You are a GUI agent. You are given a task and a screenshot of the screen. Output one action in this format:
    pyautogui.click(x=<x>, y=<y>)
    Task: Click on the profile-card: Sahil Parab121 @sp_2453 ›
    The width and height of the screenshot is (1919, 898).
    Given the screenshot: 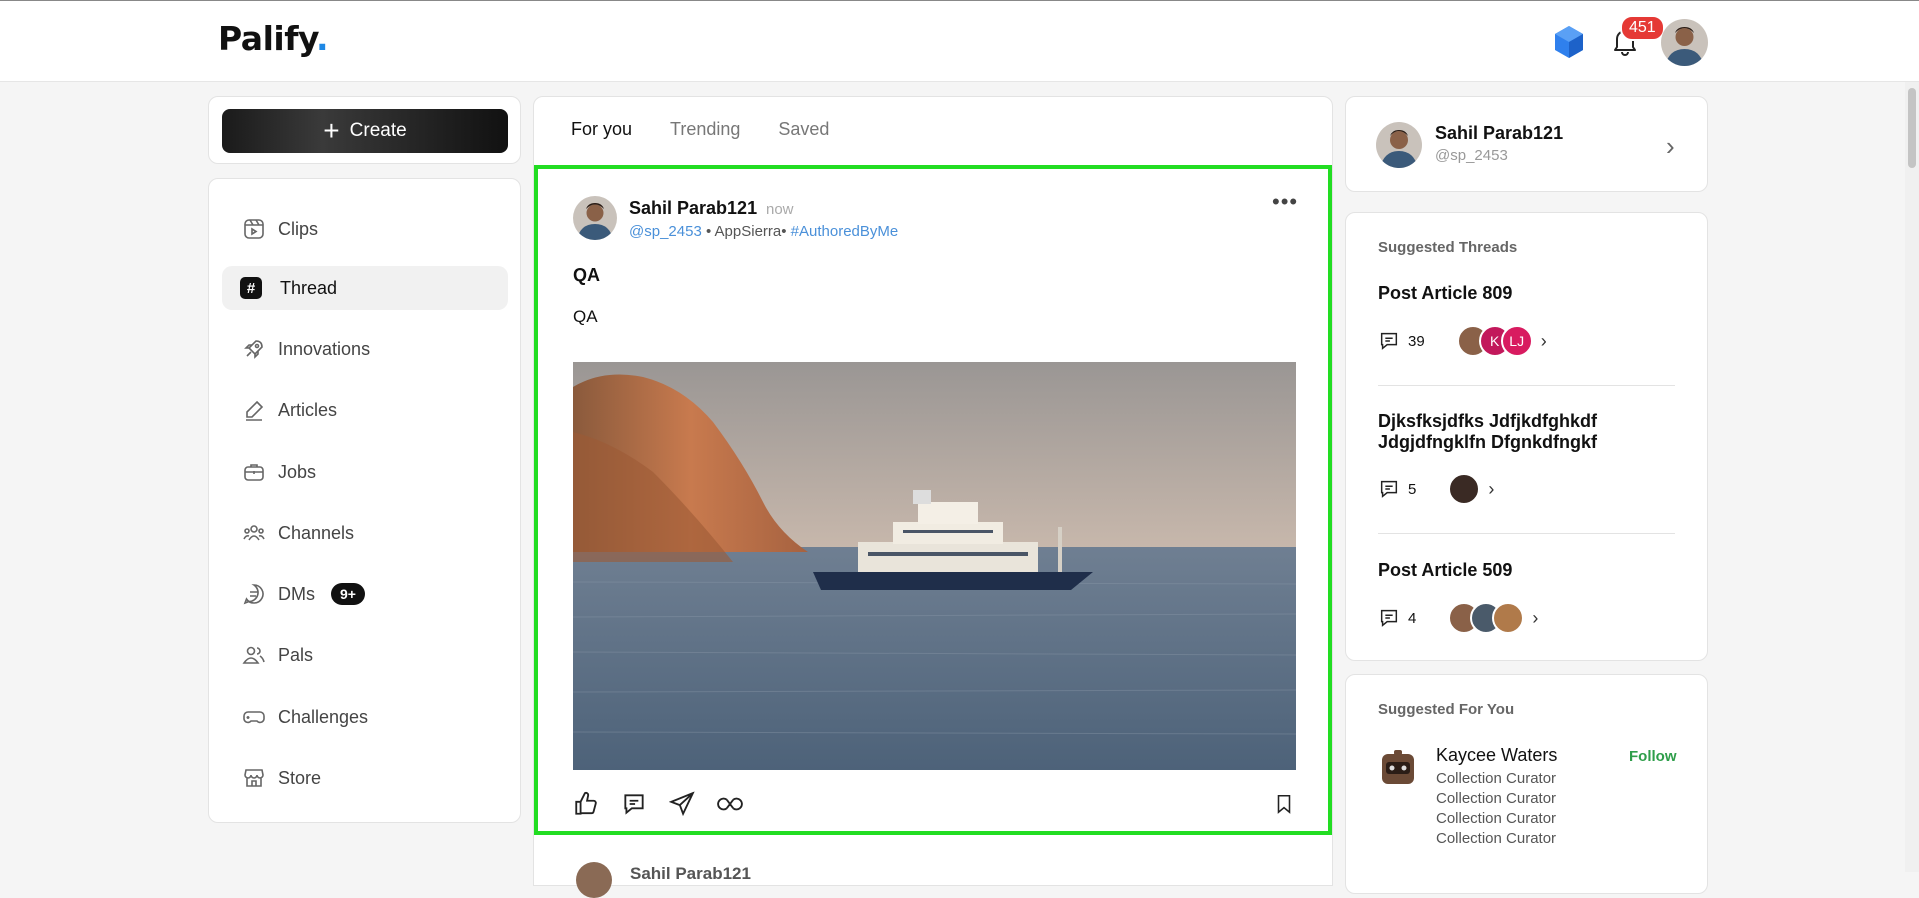 What is the action you would take?
    pyautogui.click(x=1526, y=144)
    